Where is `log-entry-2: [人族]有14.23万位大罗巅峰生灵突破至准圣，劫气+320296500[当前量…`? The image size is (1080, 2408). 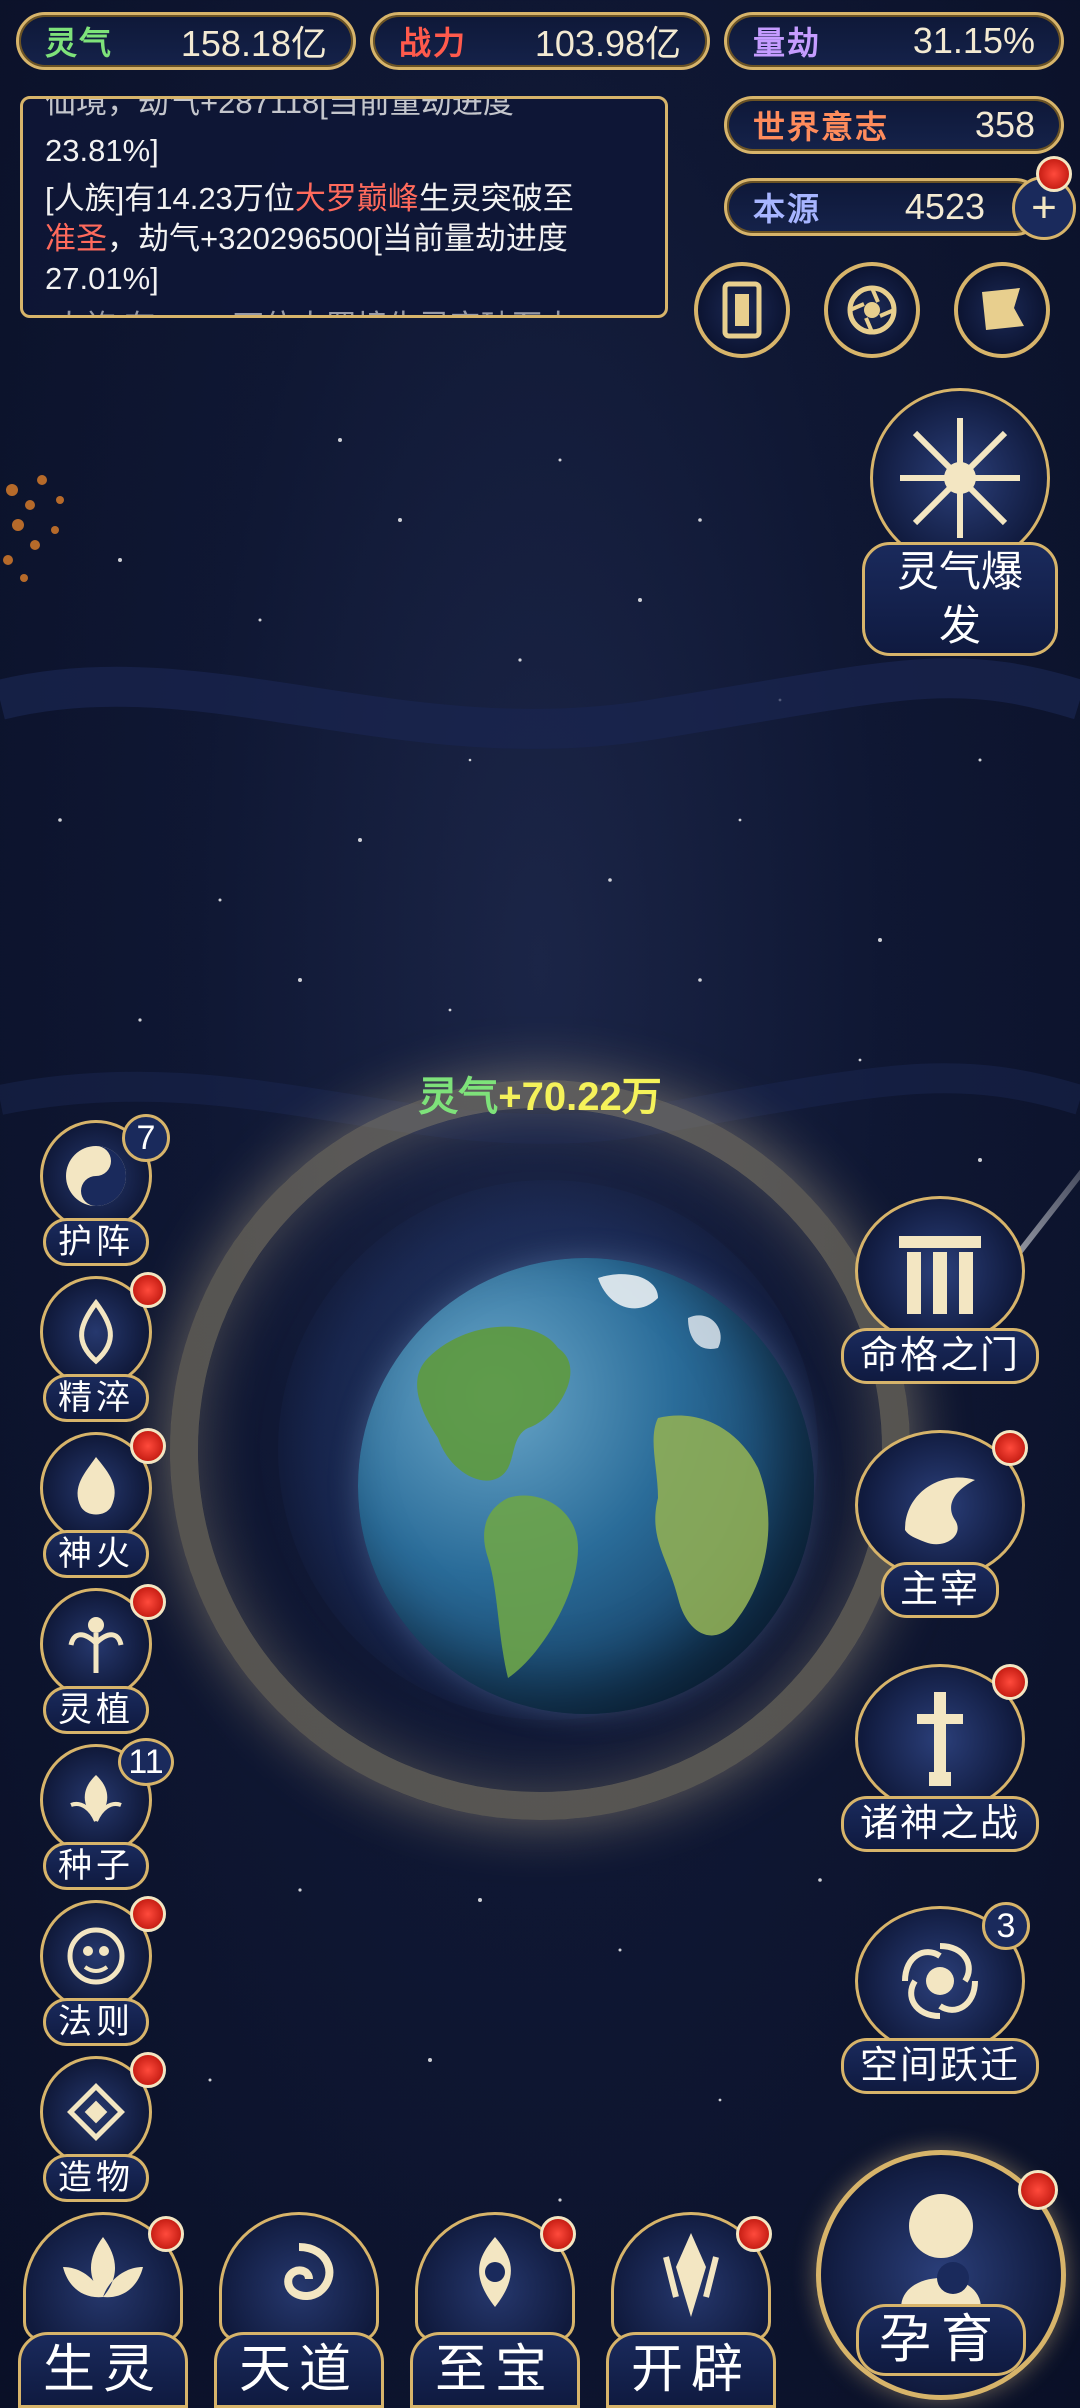 log-entry-2: [人族]有14.23万位大罗巅峰生灵突破至准圣，劫气+320296500[当前量… is located at coordinates (344, 239).